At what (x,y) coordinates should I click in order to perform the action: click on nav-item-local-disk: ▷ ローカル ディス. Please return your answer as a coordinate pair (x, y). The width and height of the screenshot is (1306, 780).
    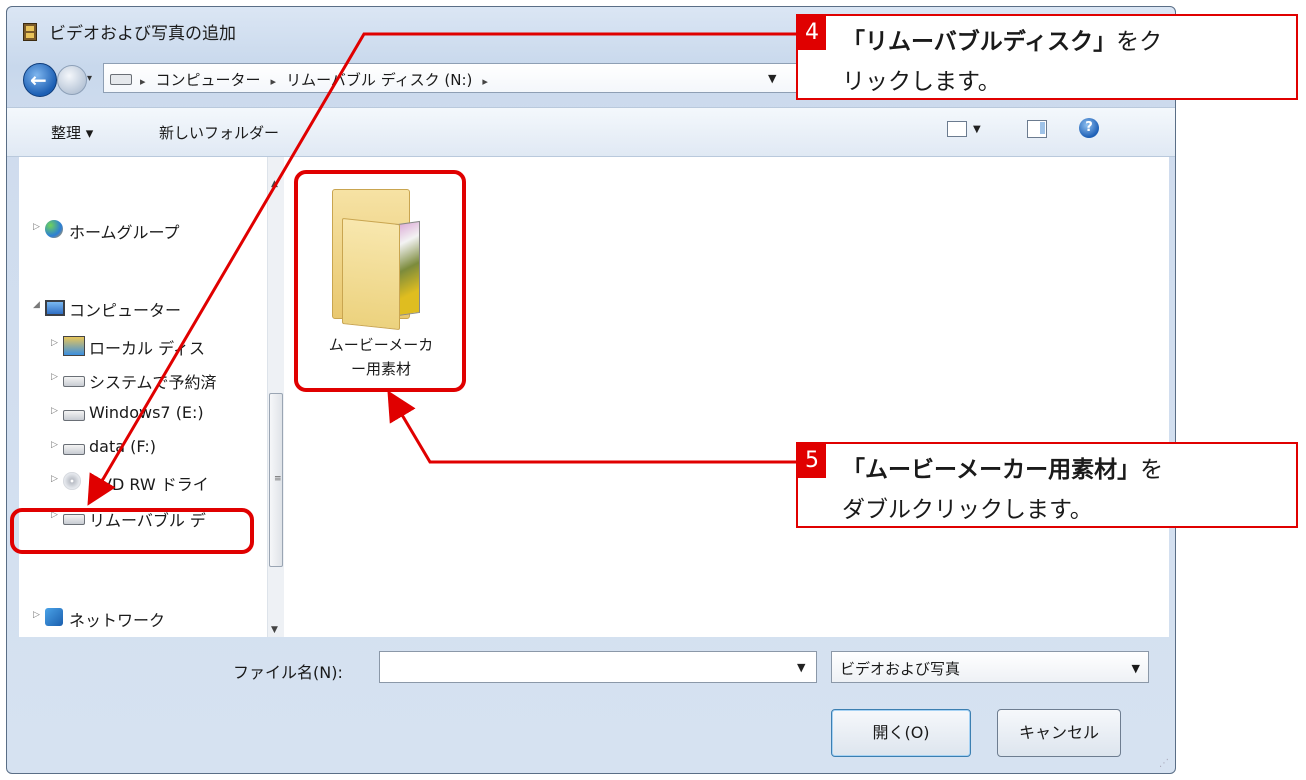
    Looking at the image, I should click on (139, 346).